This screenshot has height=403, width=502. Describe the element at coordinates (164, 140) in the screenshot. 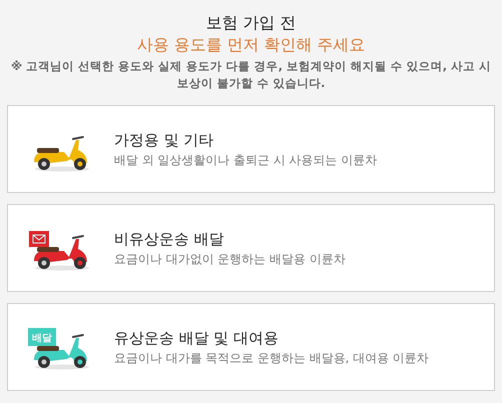

I see `option-title: 가정용 및 기타` at that location.